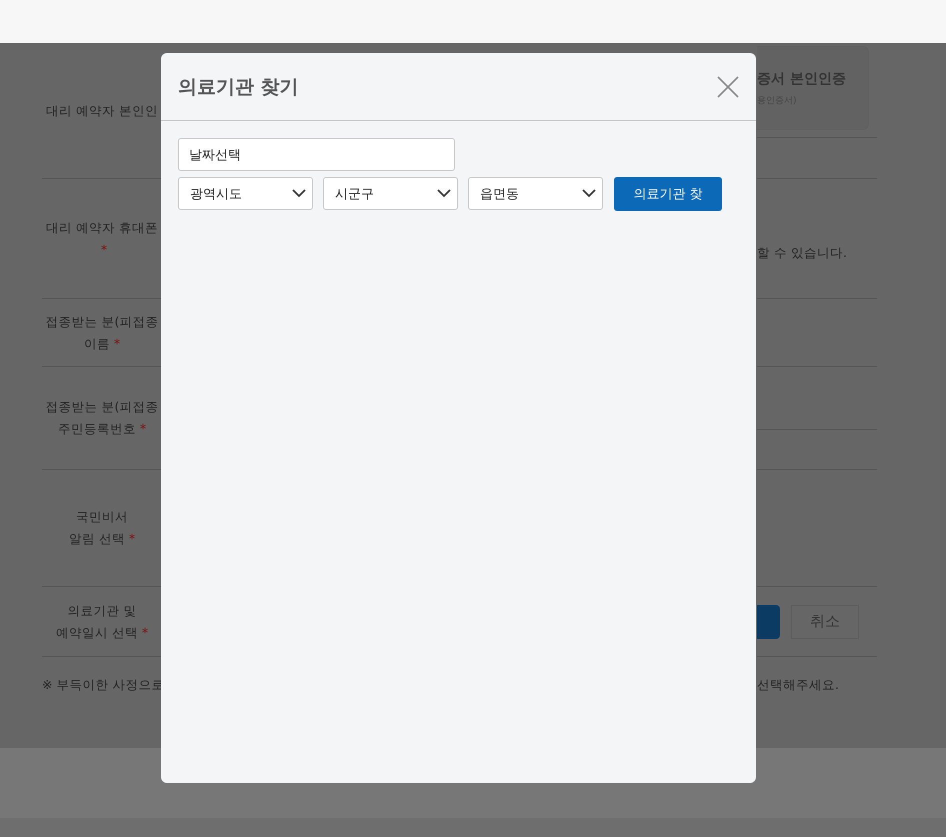 The width and height of the screenshot is (946, 837). Describe the element at coordinates (102, 622) in the screenshot. I see `form-label: 의료기관 및 예약일시 선택 *` at that location.